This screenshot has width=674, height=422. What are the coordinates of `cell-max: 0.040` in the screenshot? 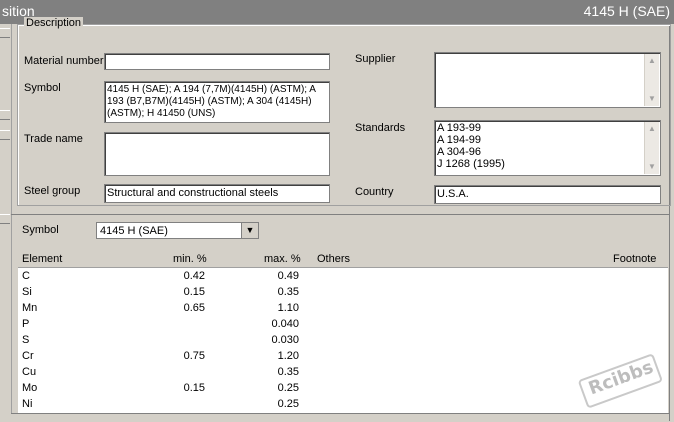 It's located at (285, 324).